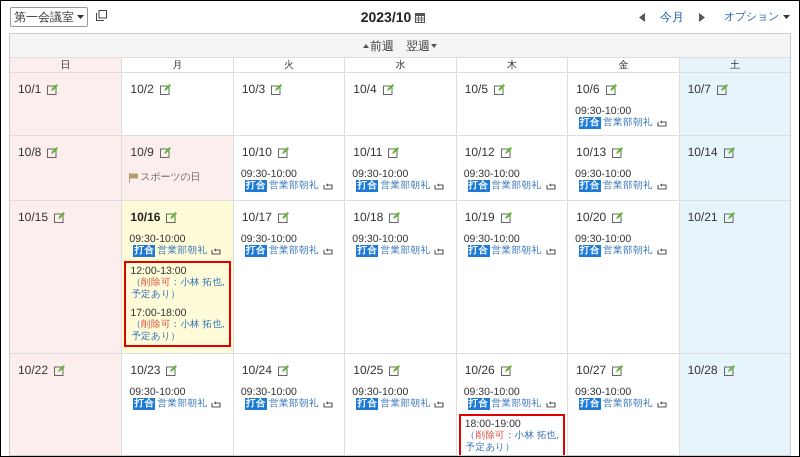 The width and height of the screenshot is (800, 457). Describe the element at coordinates (699, 89) in the screenshot. I see `day-date: 10/7` at that location.